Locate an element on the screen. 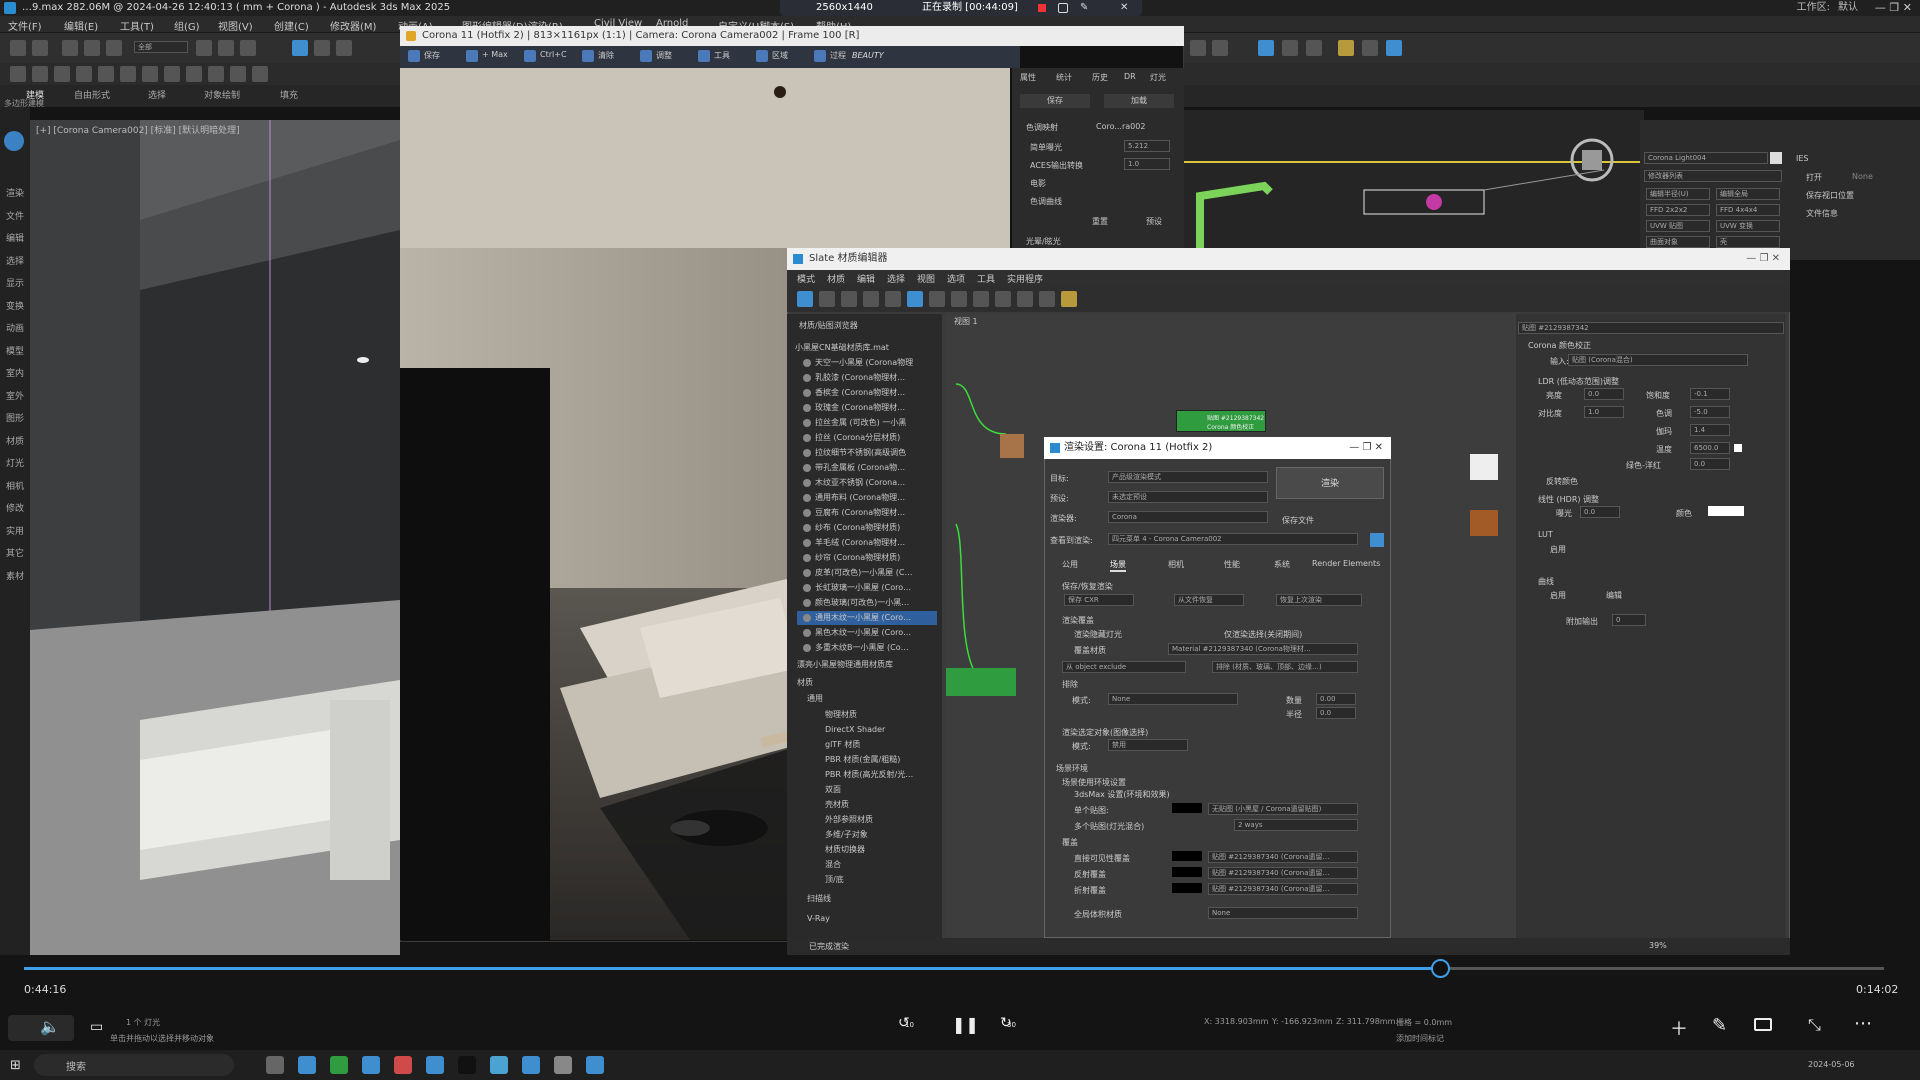 Image resolution: width=1920 pixels, height=1080 pixels. slate-menu-item: 实用程序 is located at coordinates (1025, 278).